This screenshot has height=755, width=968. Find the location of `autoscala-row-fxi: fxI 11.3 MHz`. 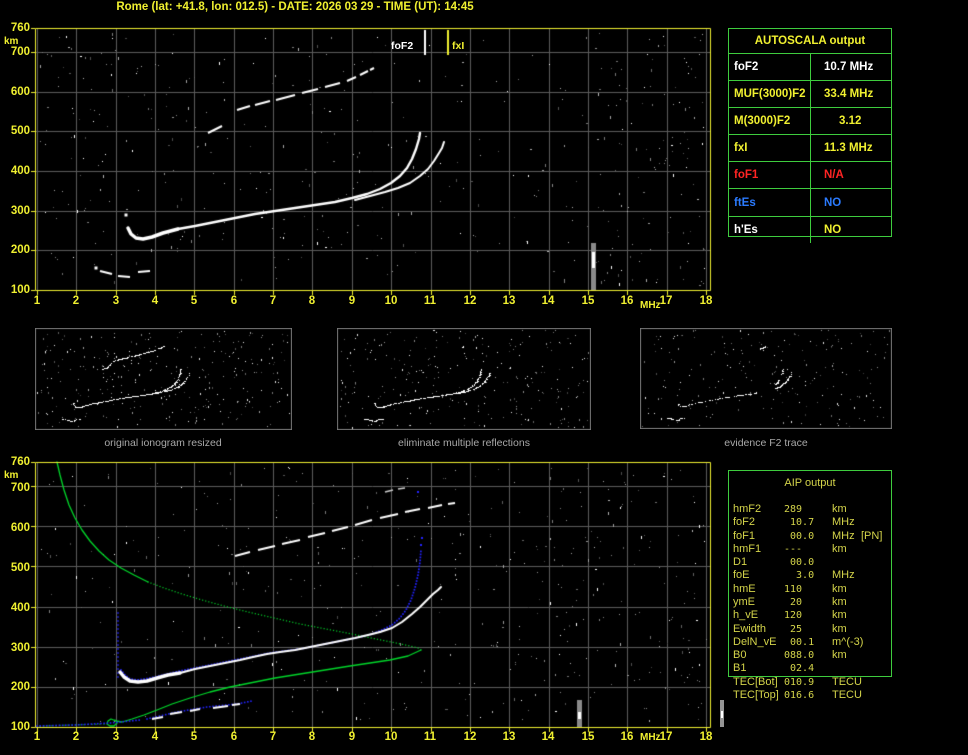

autoscala-row-fxi: fxI 11.3 MHz is located at coordinates (810, 148).